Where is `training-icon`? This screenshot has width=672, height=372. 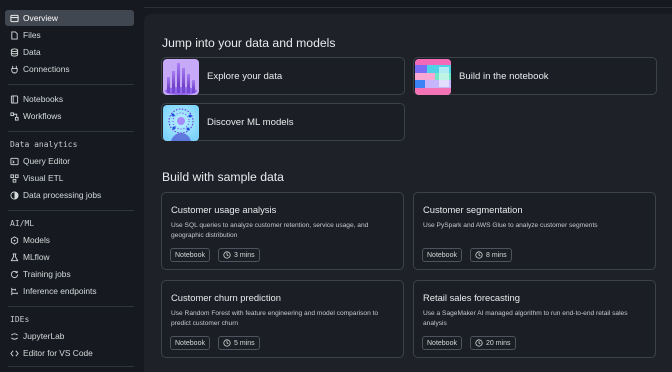
training-icon is located at coordinates (14, 274).